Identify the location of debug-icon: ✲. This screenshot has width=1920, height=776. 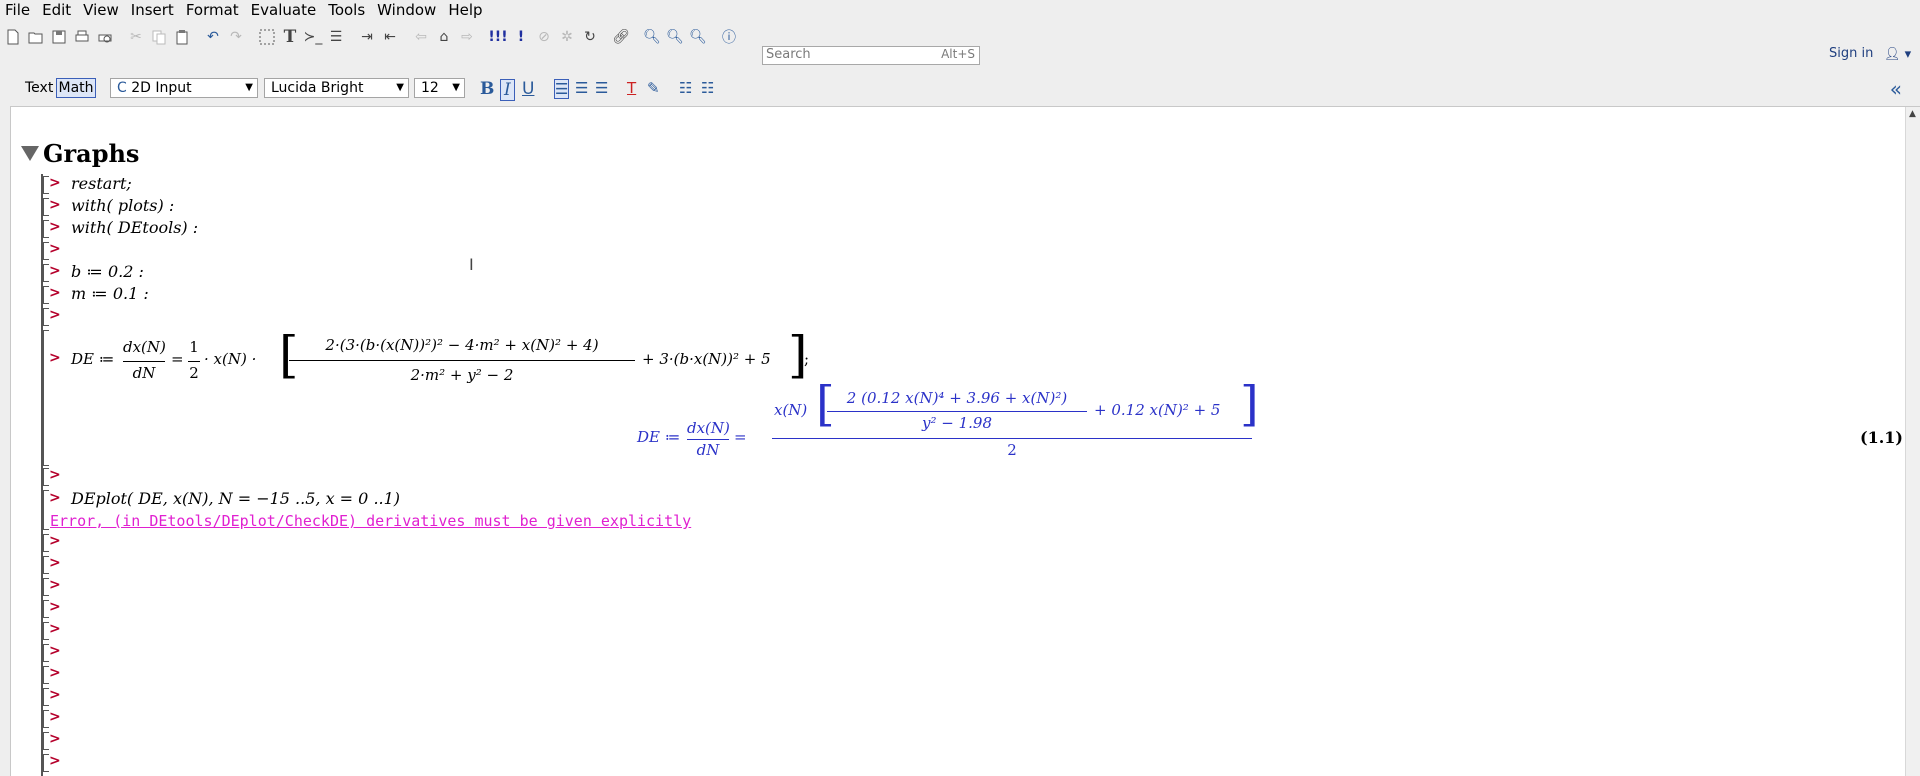
(567, 37).